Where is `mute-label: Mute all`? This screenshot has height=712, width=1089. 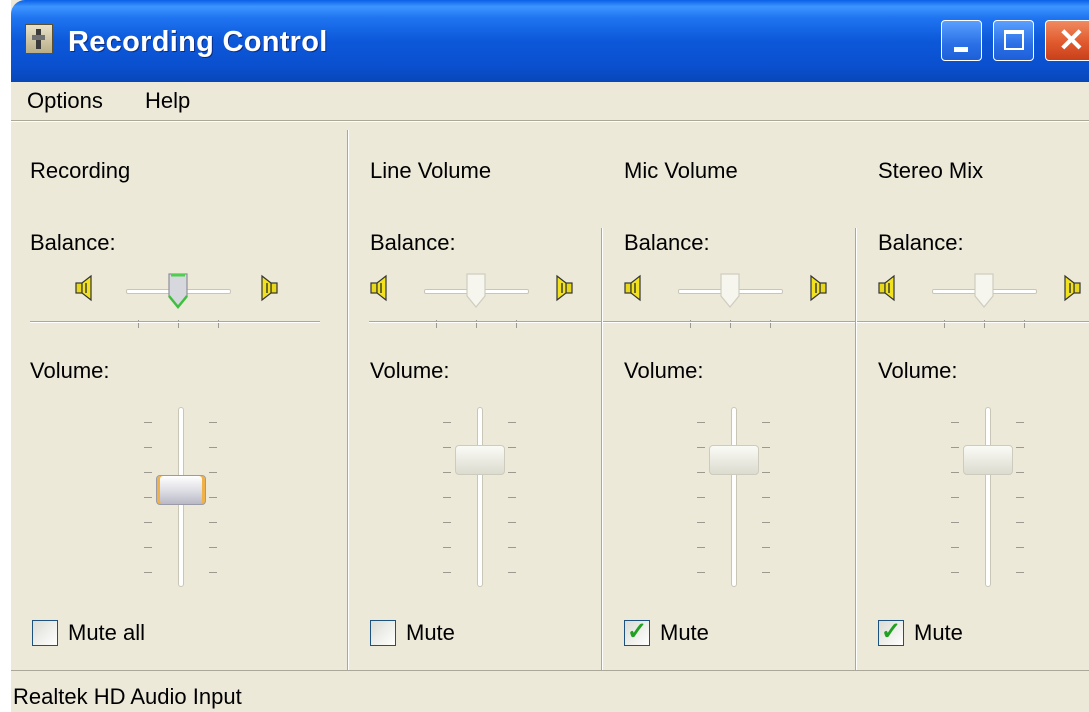 mute-label: Mute all is located at coordinates (106, 633).